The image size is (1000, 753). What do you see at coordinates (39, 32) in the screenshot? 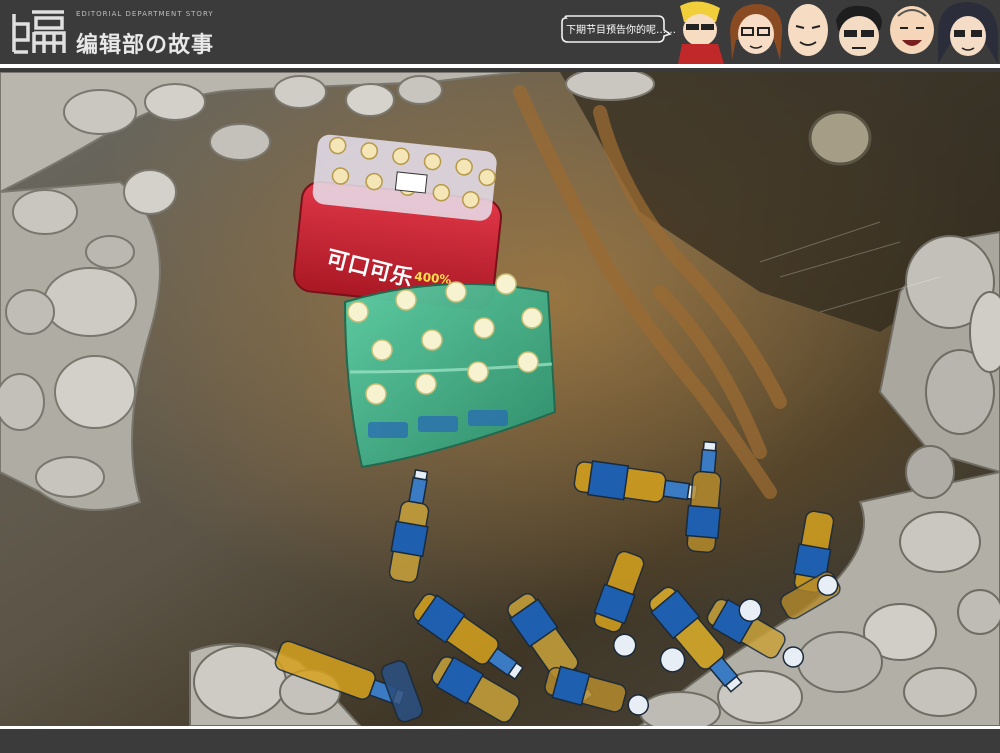
I see `logo-glyph-icon` at bounding box center [39, 32].